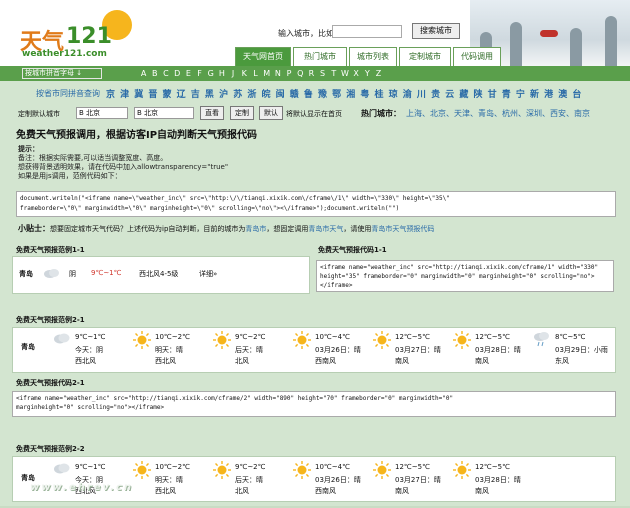 The height and width of the screenshot is (508, 630). Describe the element at coordinates (148, 229) in the screenshot. I see `small-tip-text: 想要固定城市天气代码？上述代码为ip自动判断，目前的城市为` at that location.